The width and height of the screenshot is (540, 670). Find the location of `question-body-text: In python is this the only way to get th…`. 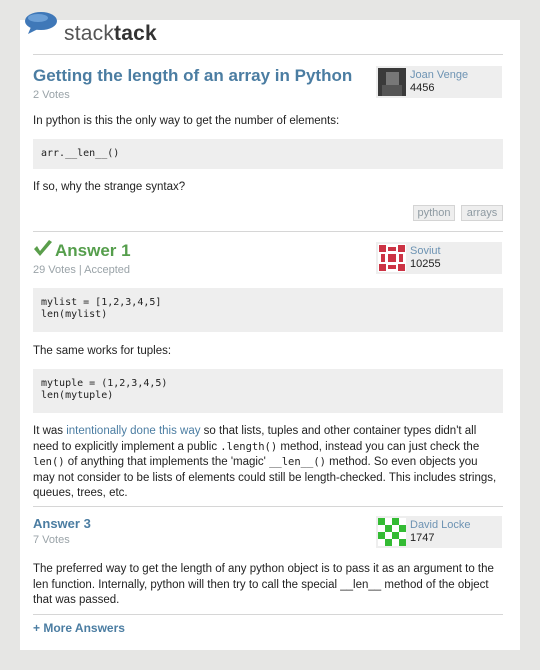

question-body-text: In python is this the only way to get th… is located at coordinates (186, 121).